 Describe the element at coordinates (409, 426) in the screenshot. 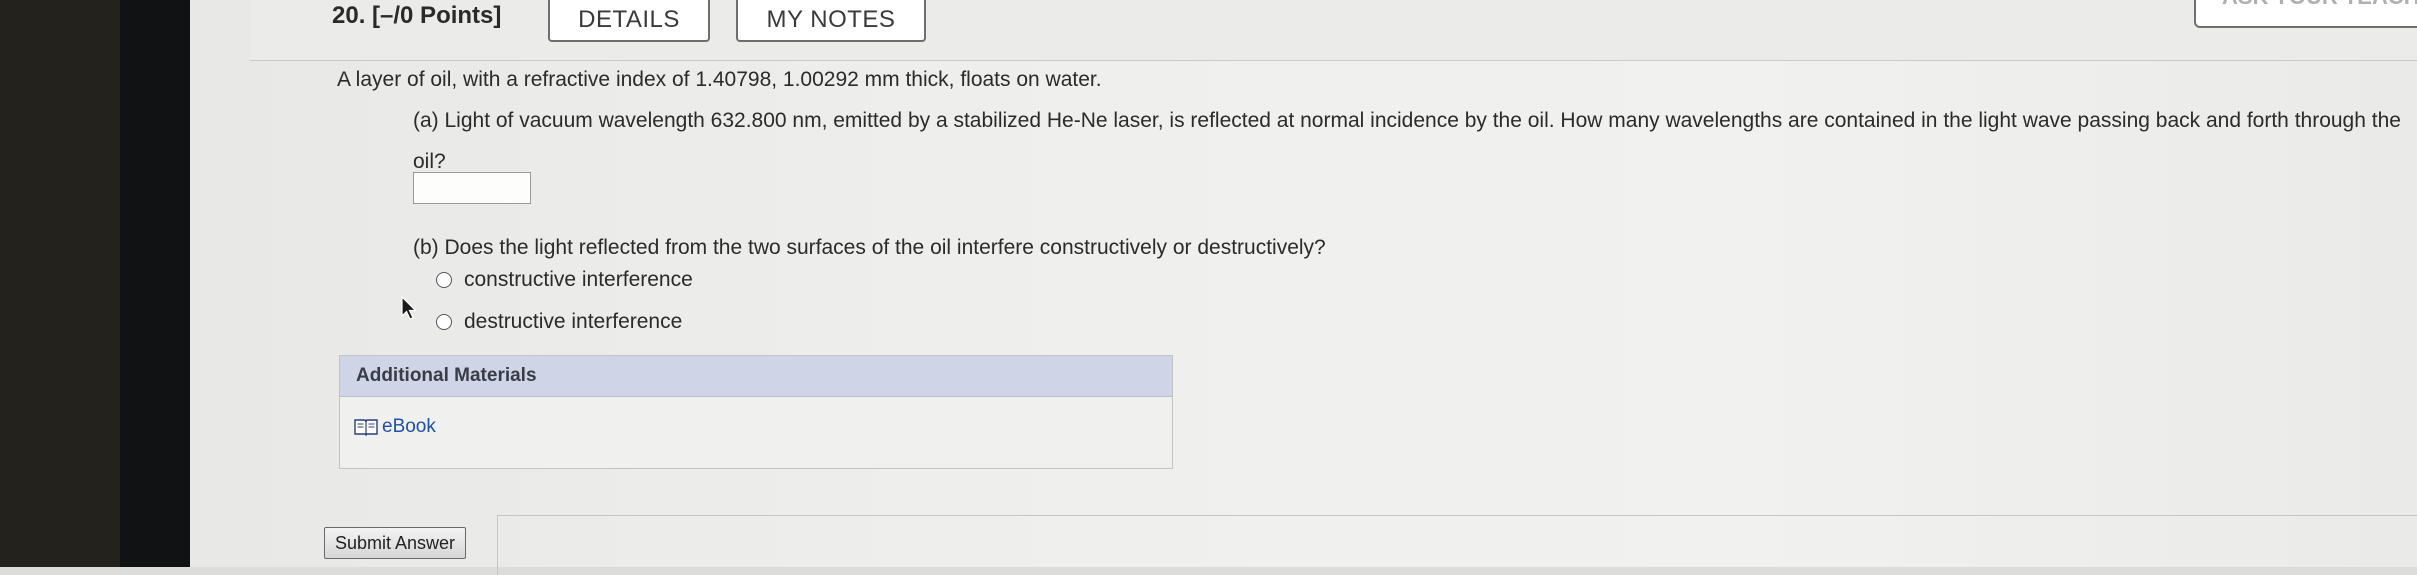

I see `ebook-label: eBook` at that location.